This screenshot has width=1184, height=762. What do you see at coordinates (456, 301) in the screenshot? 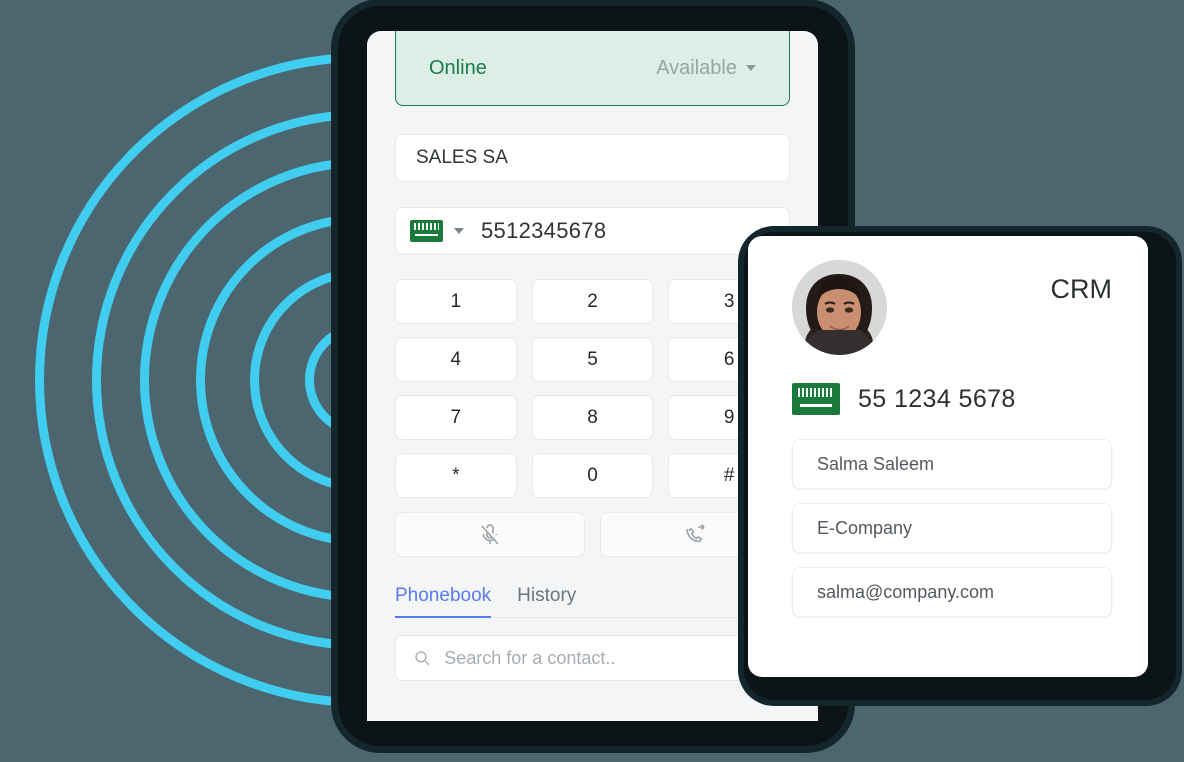
I see `dialpad-key: 1` at bounding box center [456, 301].